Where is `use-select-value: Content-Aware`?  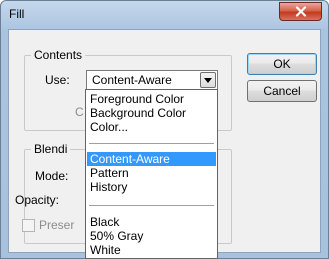 use-select-value: Content-Aware is located at coordinates (132, 80).